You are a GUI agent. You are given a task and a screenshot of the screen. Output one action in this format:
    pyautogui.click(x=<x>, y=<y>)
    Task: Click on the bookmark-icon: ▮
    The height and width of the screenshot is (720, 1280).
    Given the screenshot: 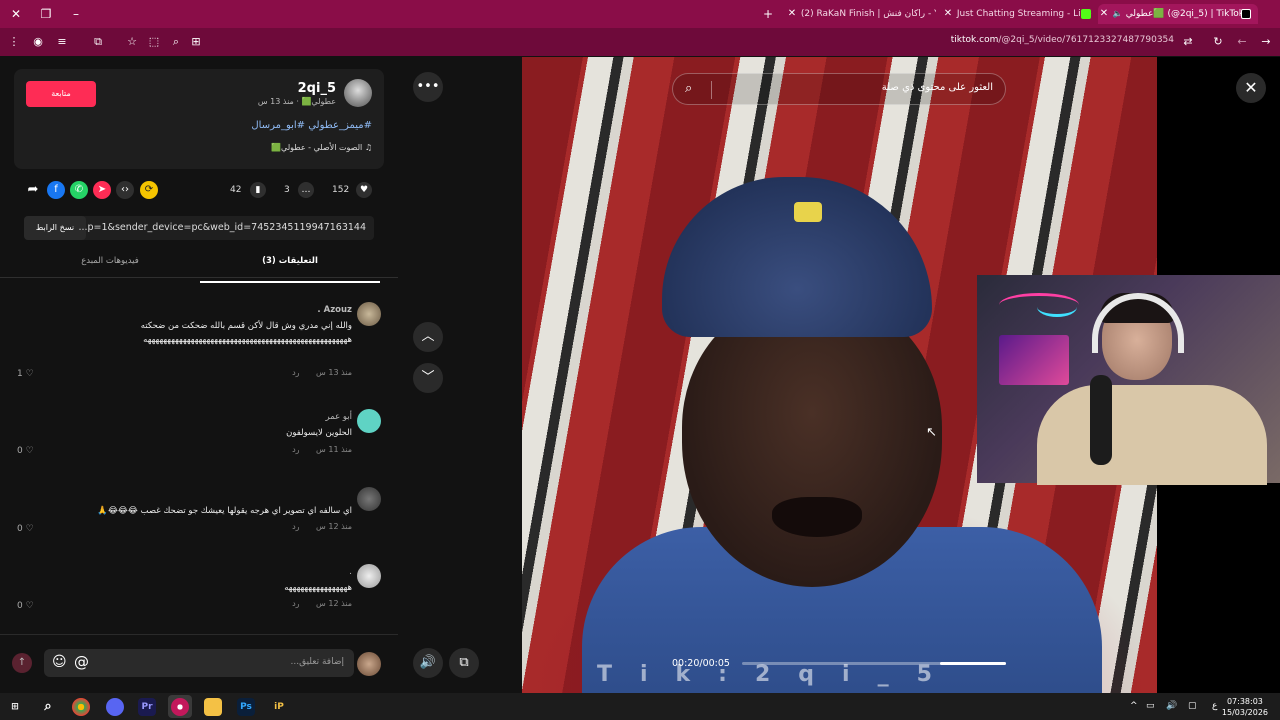 What is the action you would take?
    pyautogui.click(x=258, y=190)
    